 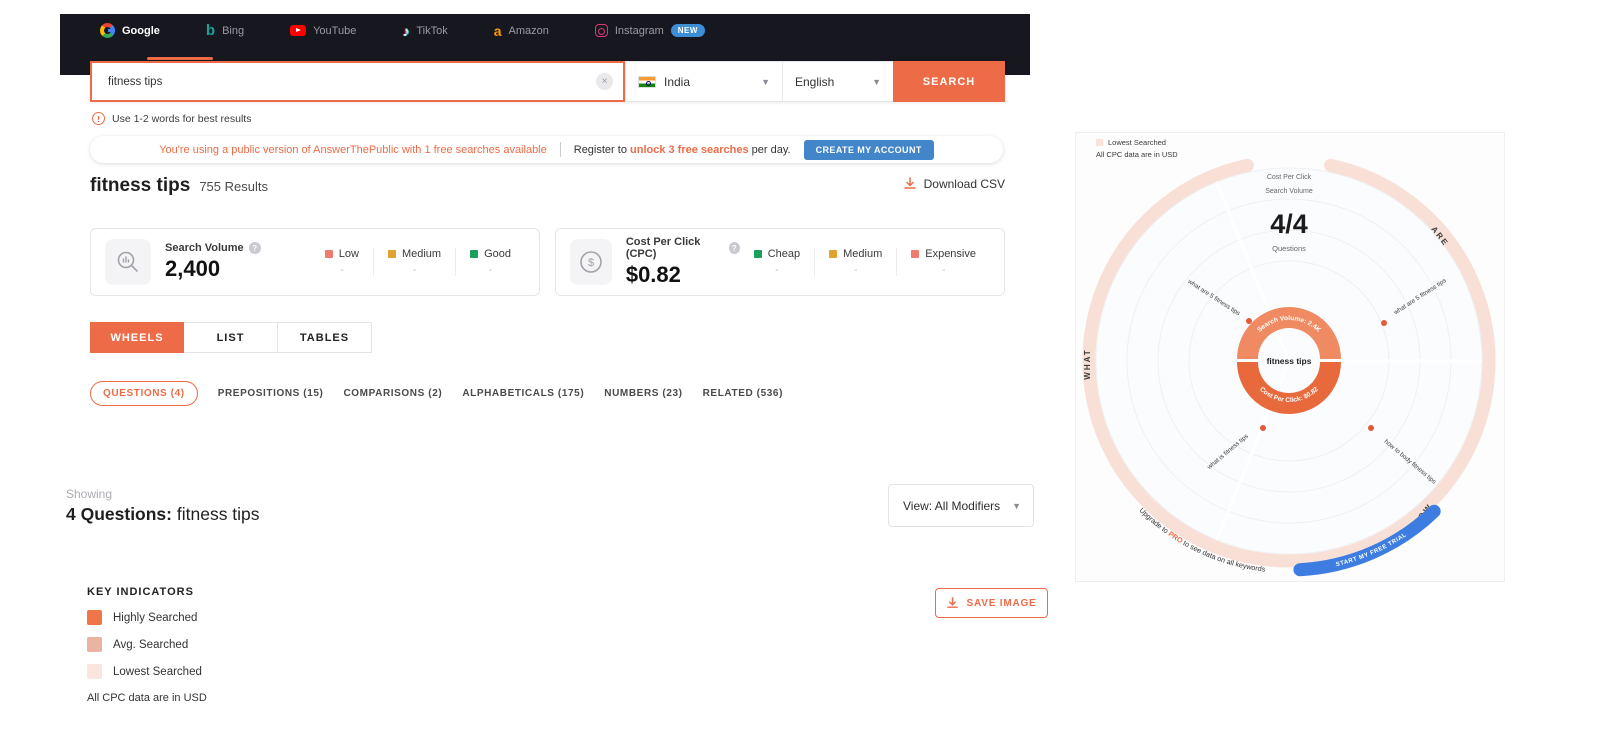 I want to click on legend-item-good: Good -, so click(x=490, y=262).